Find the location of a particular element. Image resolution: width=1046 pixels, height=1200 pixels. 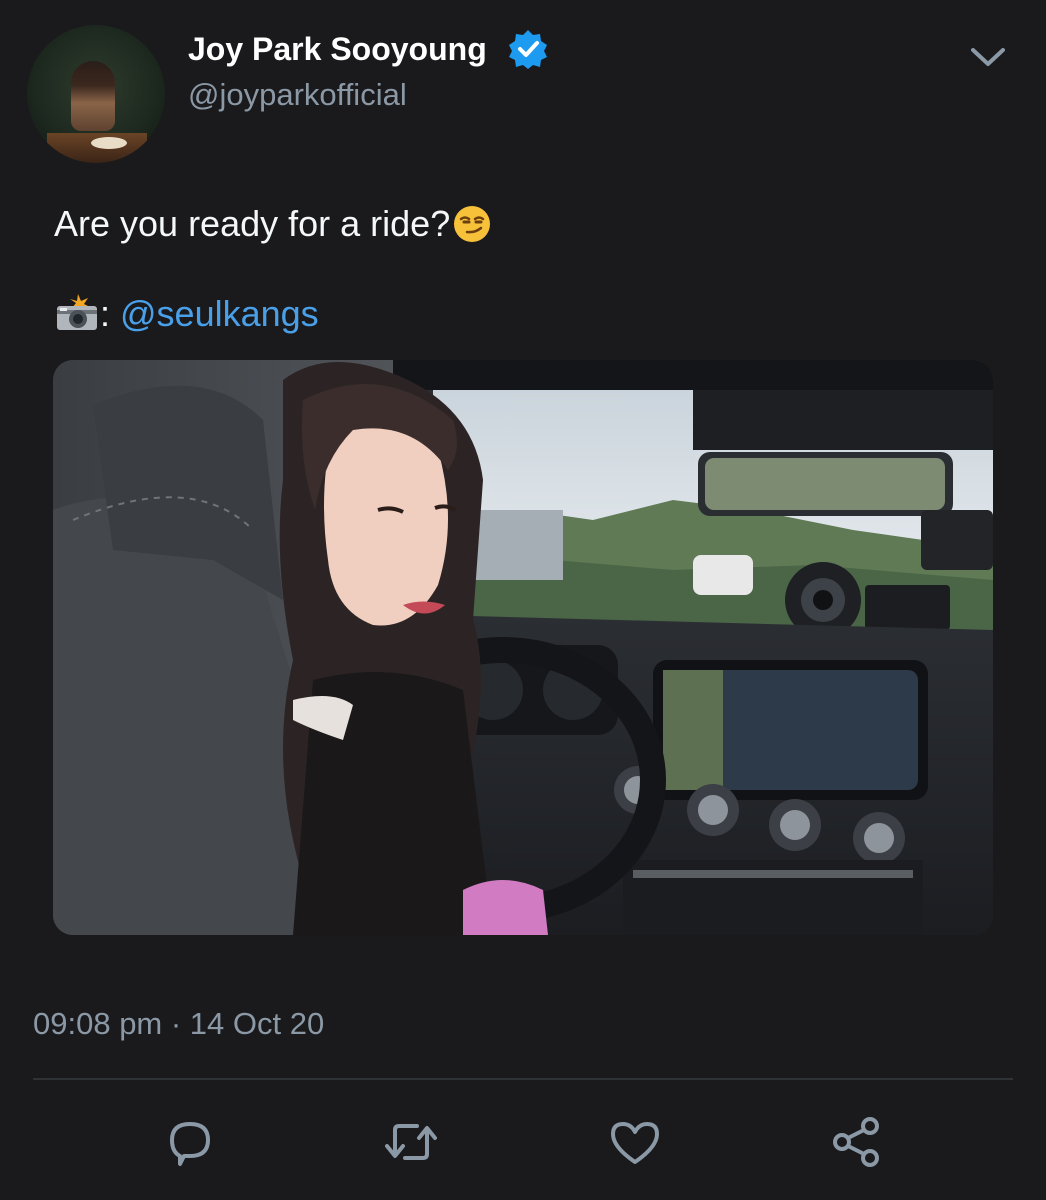

tweet-text-line-1: Are you ready for a ride? is located at coordinates (273, 224).